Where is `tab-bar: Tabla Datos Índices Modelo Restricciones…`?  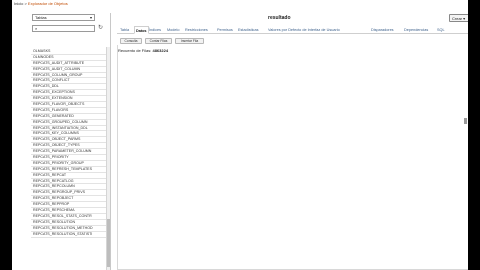
tab-bar: Tabla Datos Índices Modelo Restricciones… is located at coordinates (292, 30).